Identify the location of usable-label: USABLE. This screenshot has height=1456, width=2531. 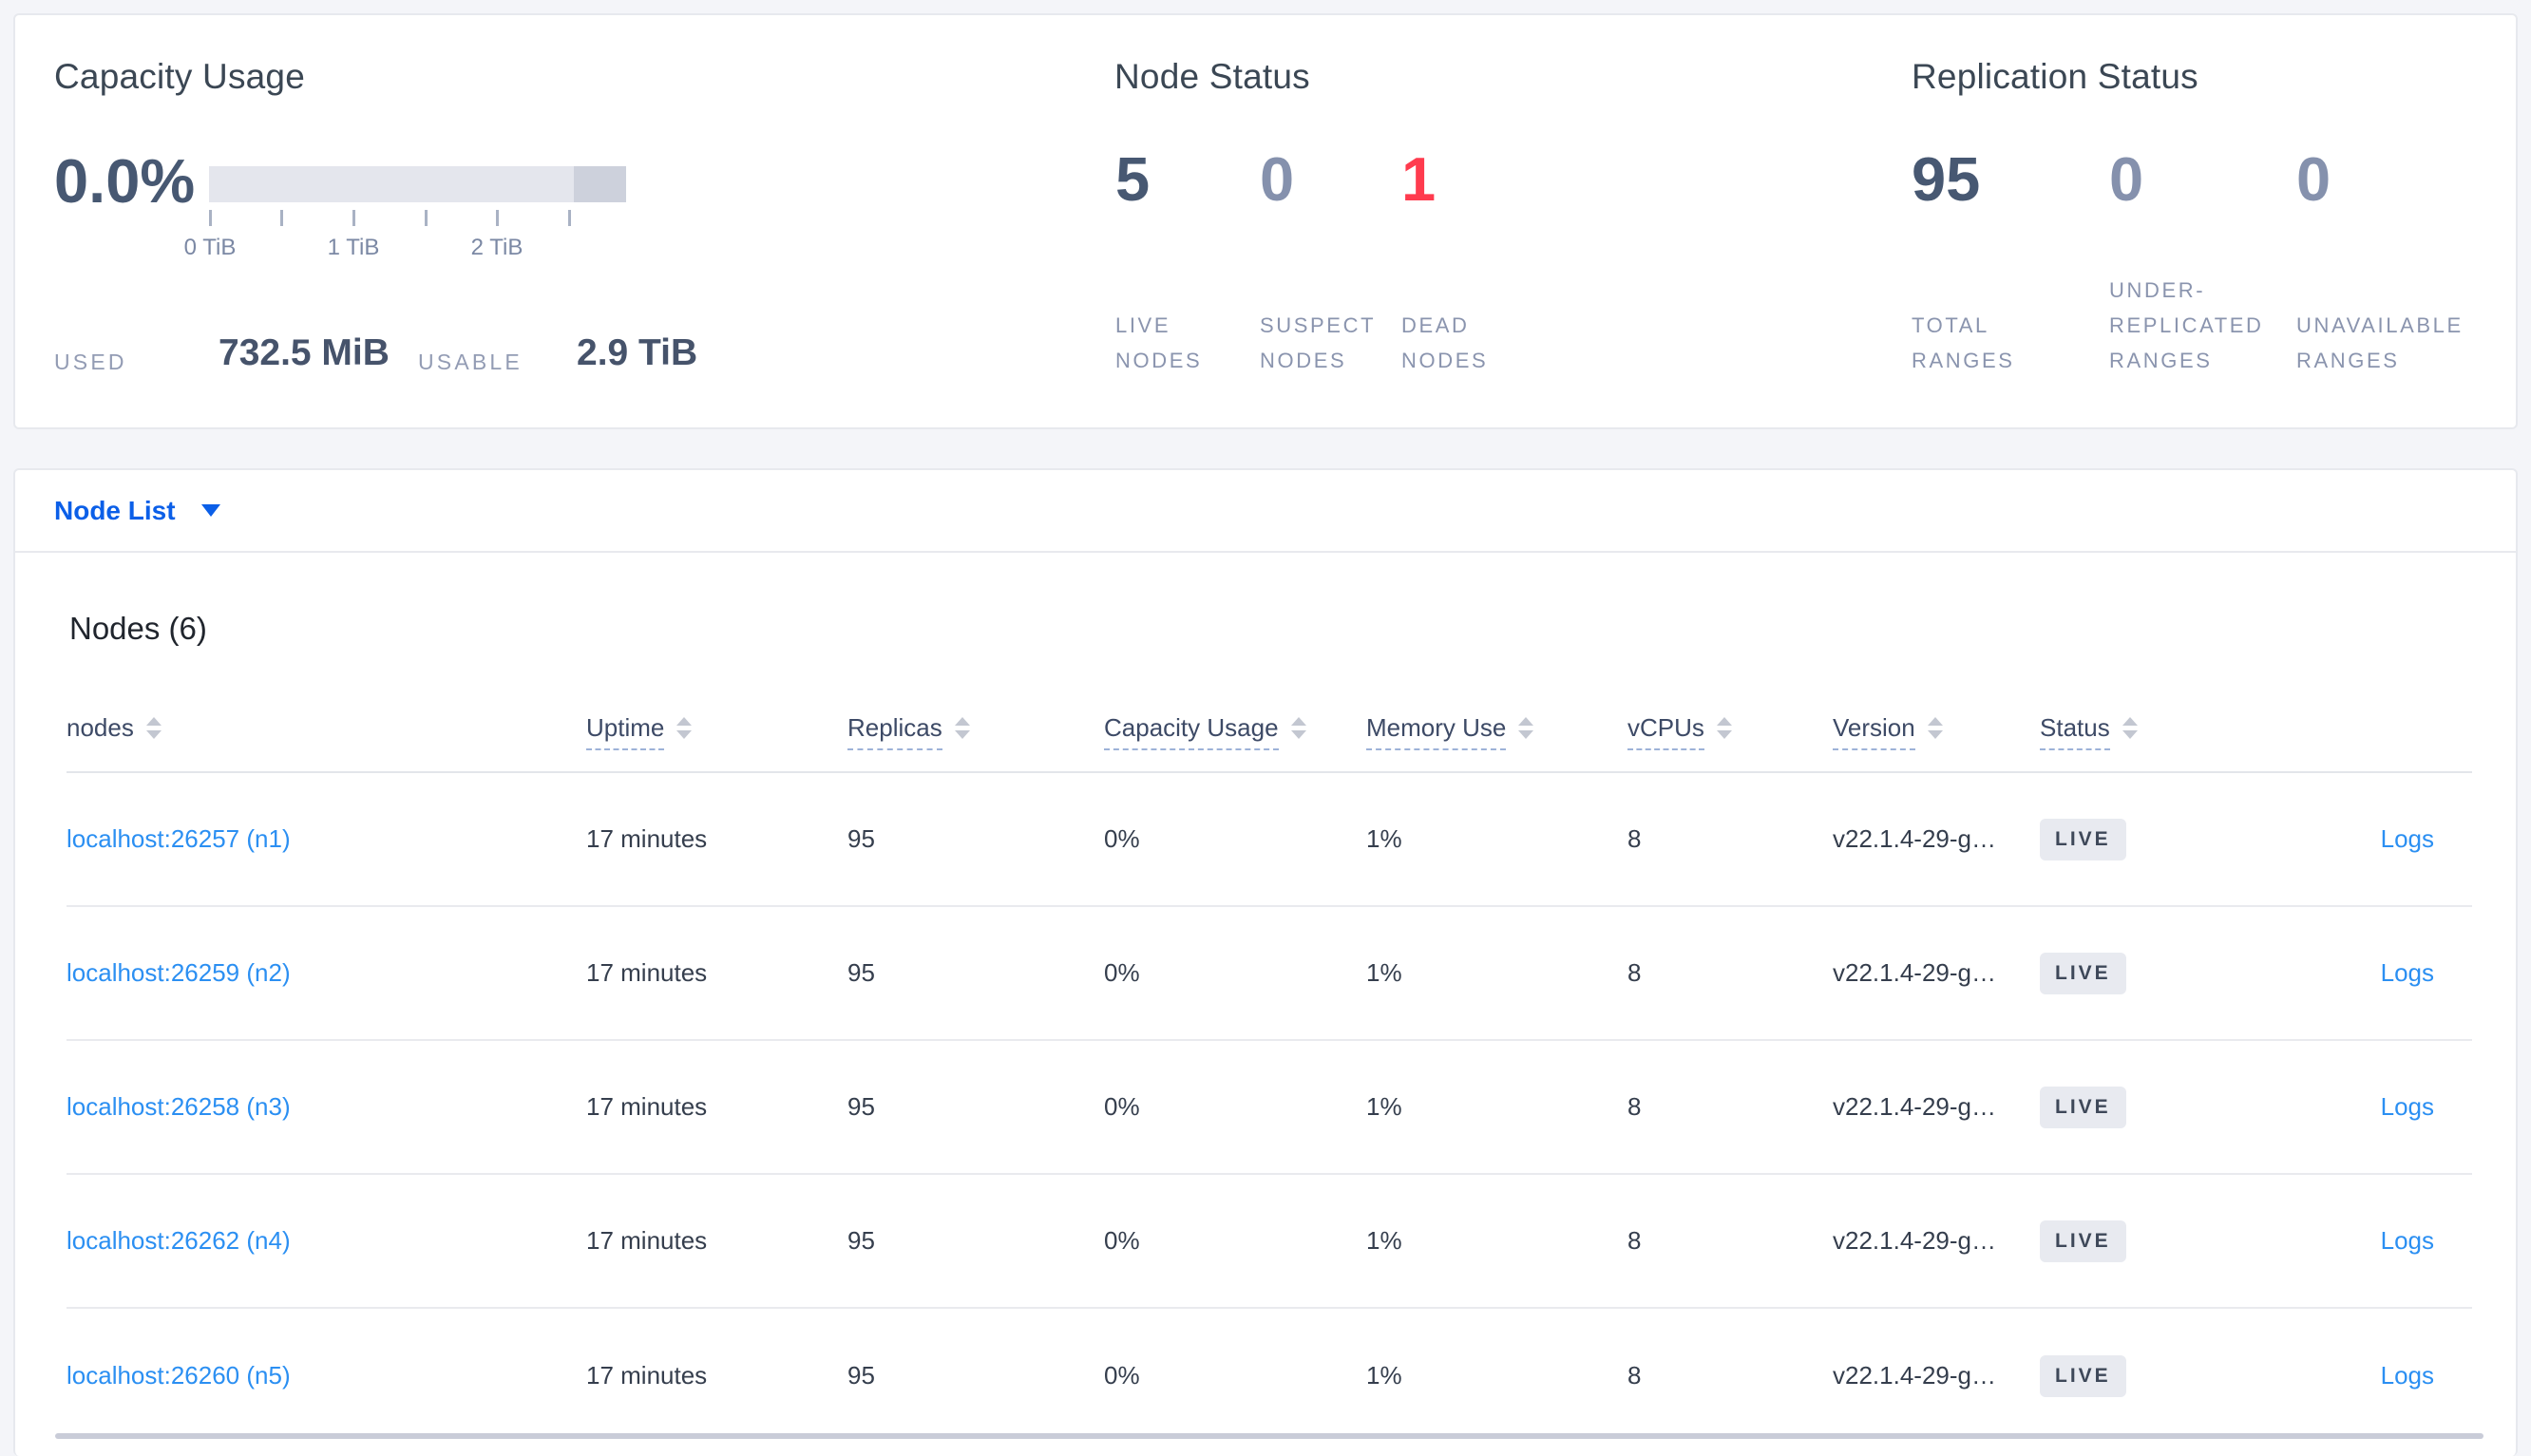
(470, 362).